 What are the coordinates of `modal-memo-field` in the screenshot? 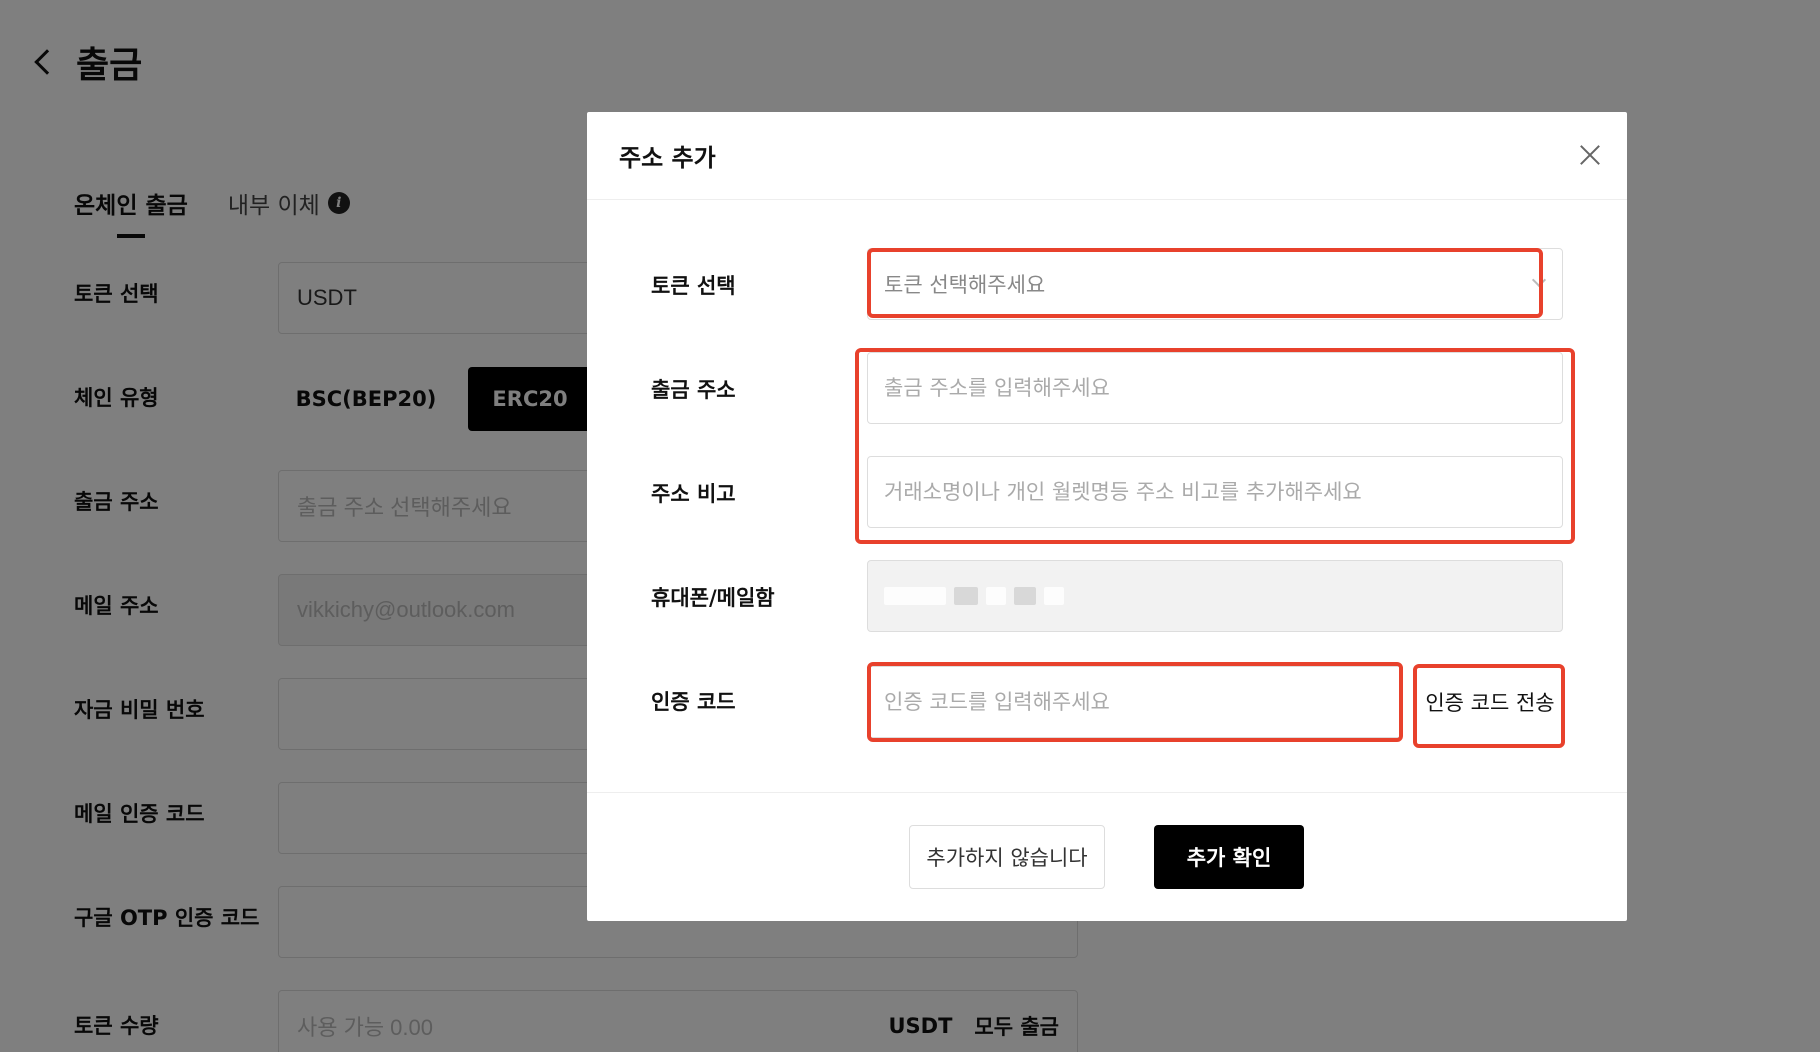 It's located at (1215, 492).